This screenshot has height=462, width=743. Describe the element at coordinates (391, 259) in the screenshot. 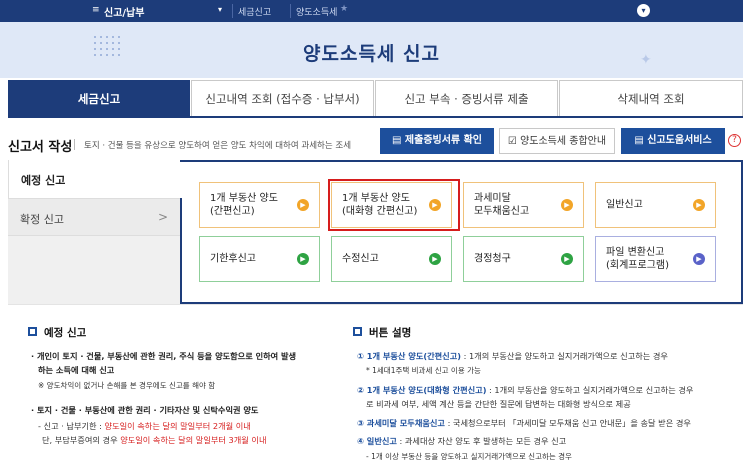

I see `option-amended-report: 수정신고 ▶` at that location.